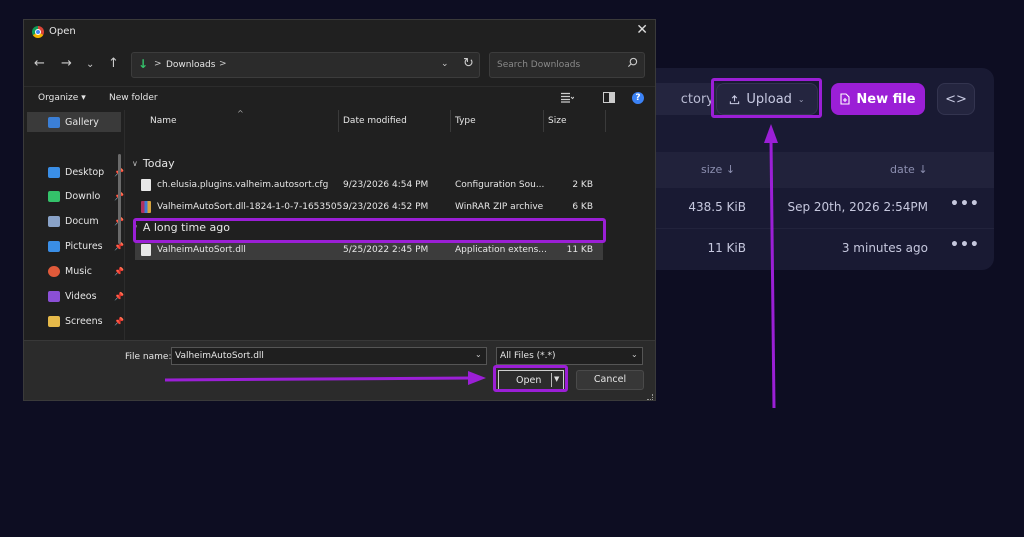 This screenshot has height=537, width=1024. I want to click on close-icon: ✕, so click(642, 30).